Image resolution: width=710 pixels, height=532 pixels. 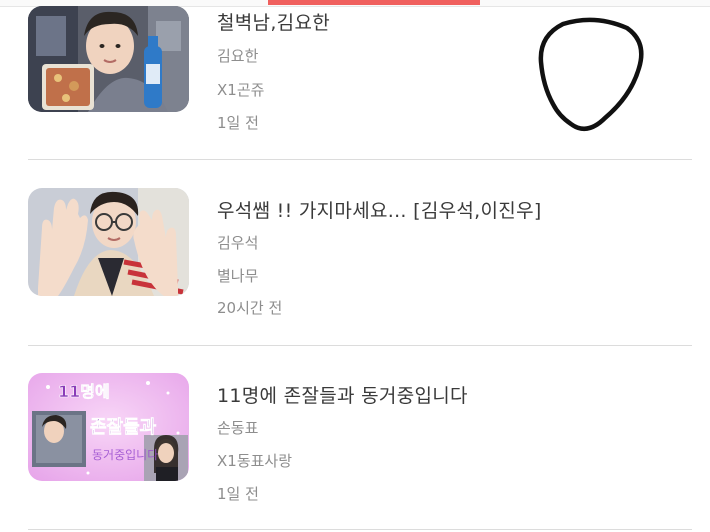 I want to click on cover-art-purple-icon: 11명에 존잘들과 동거중입니다, so click(x=108, y=427).